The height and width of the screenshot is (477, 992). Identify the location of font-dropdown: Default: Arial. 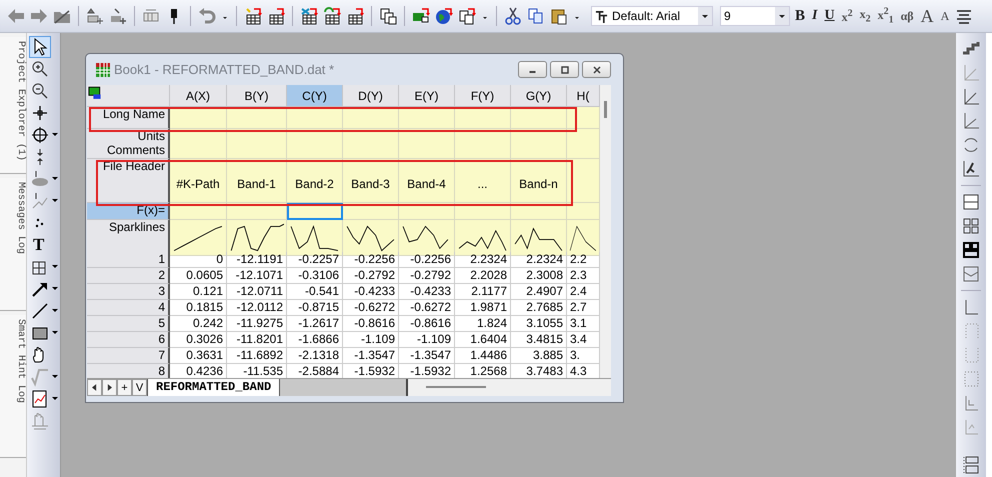
(652, 16).